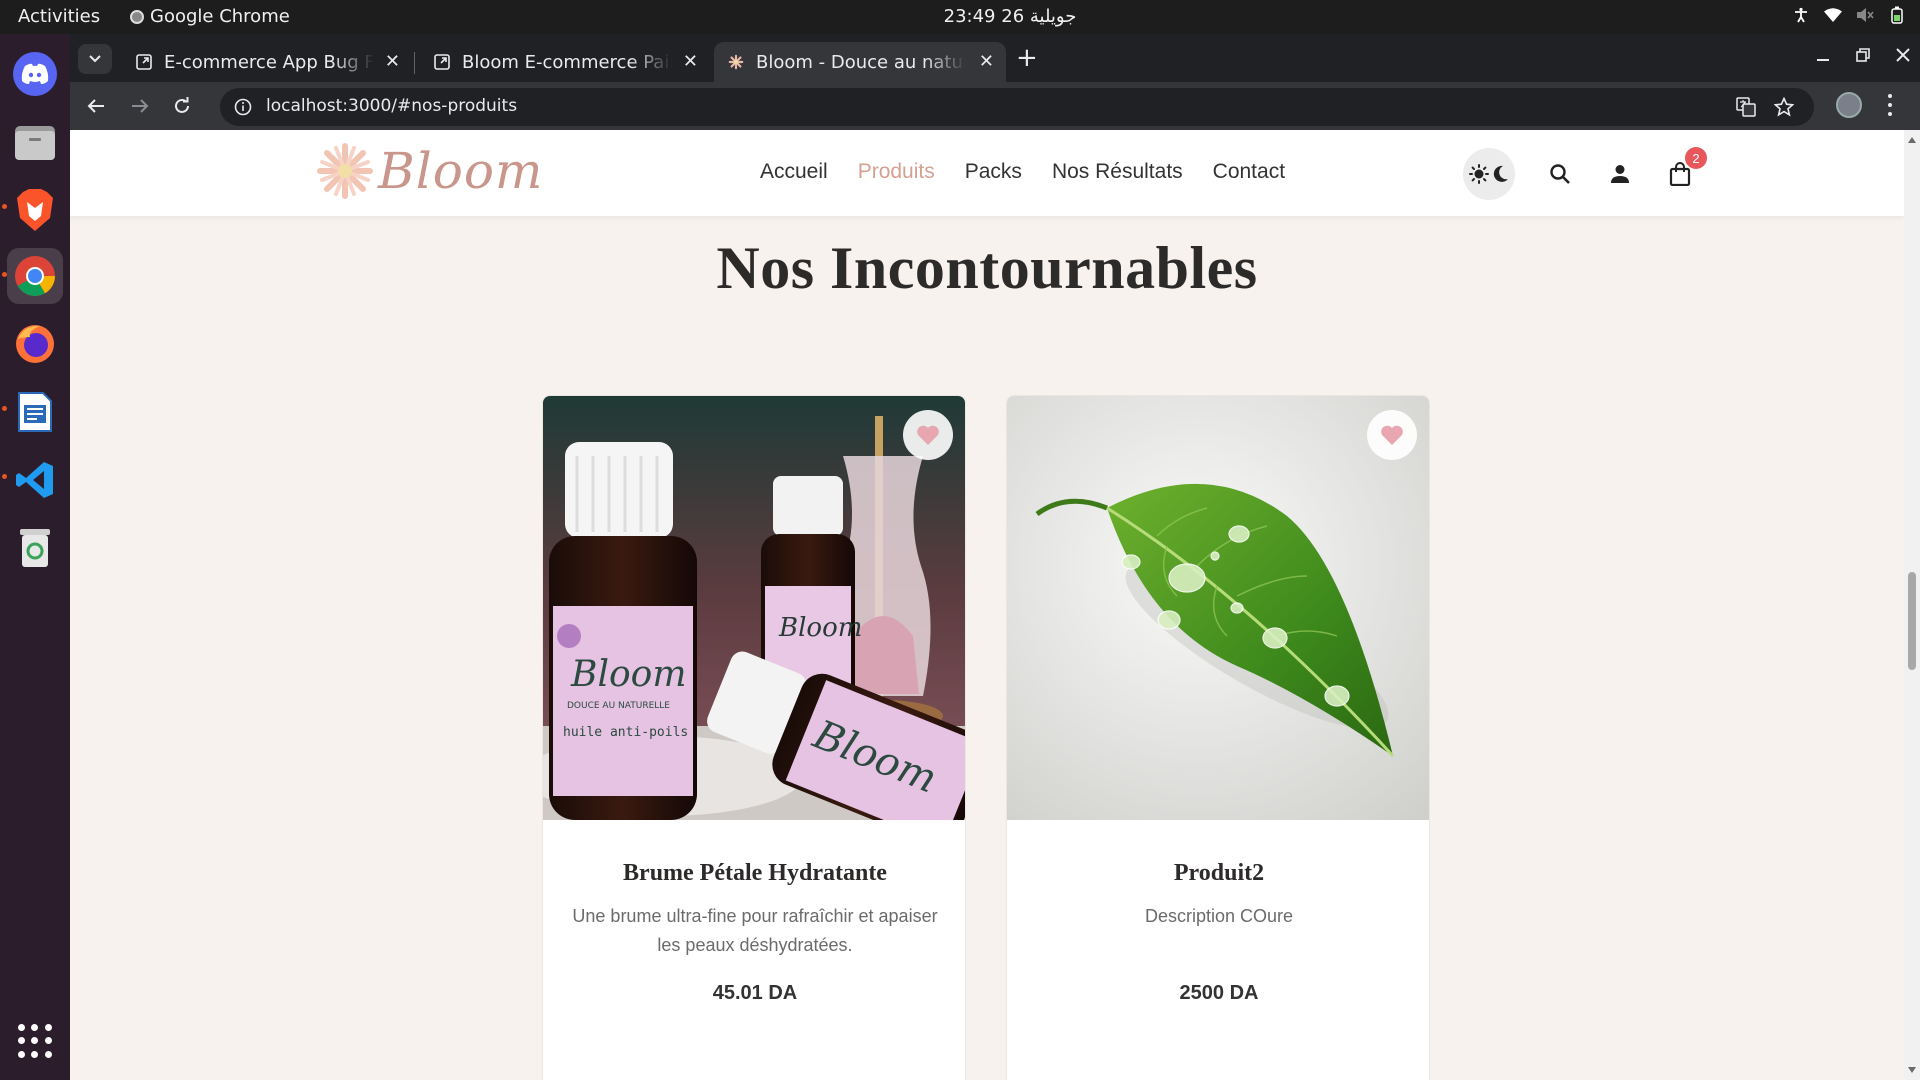  I want to click on dock-firefox, so click(35, 344).